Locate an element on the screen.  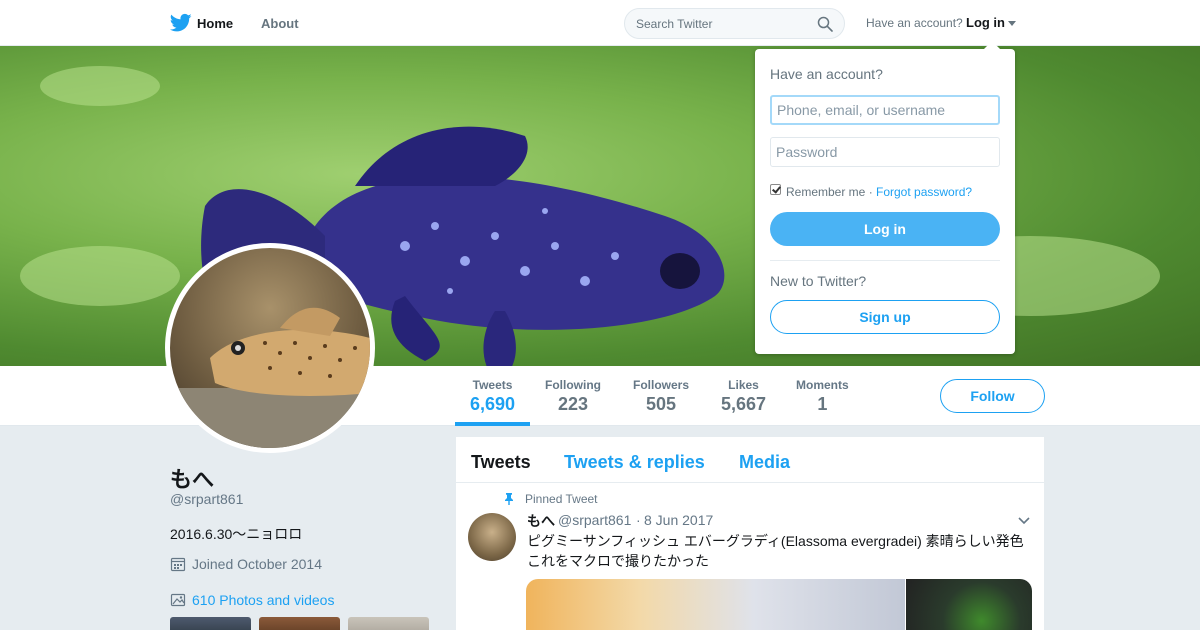
pinned-tweet-label: Pinned Tweet is located at coordinates (561, 499).